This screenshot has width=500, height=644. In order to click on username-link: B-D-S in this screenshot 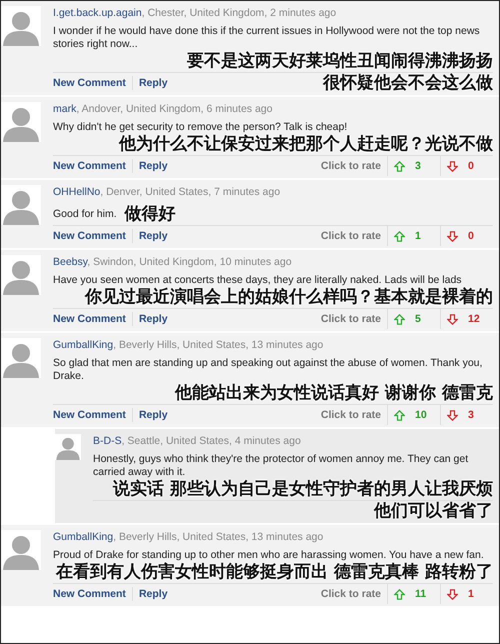, I will do `click(107, 441)`.